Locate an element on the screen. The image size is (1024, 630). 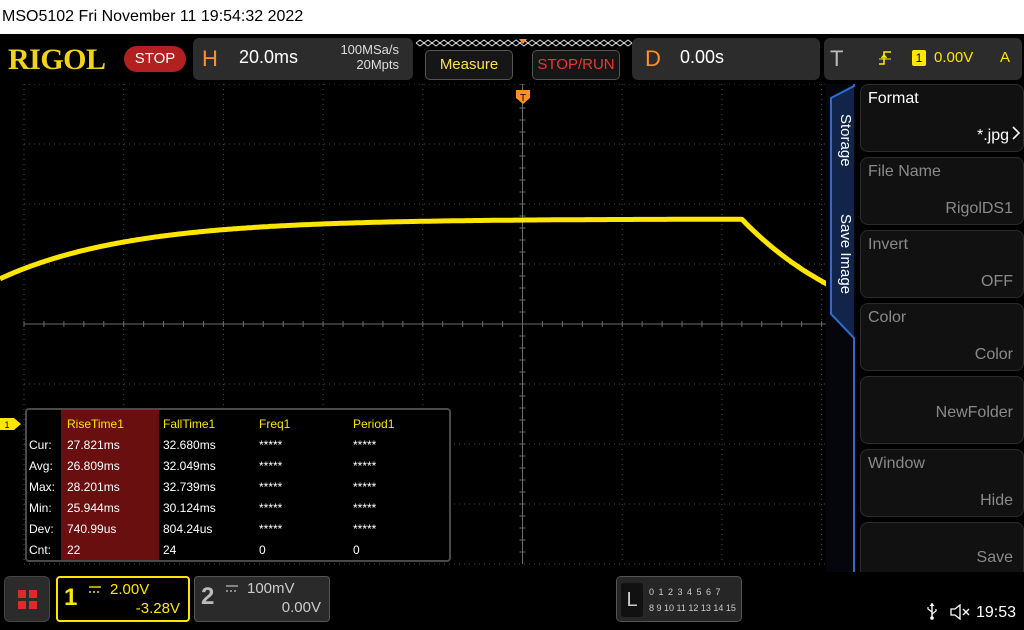
trigger-position-strip is located at coordinates (524, 43).